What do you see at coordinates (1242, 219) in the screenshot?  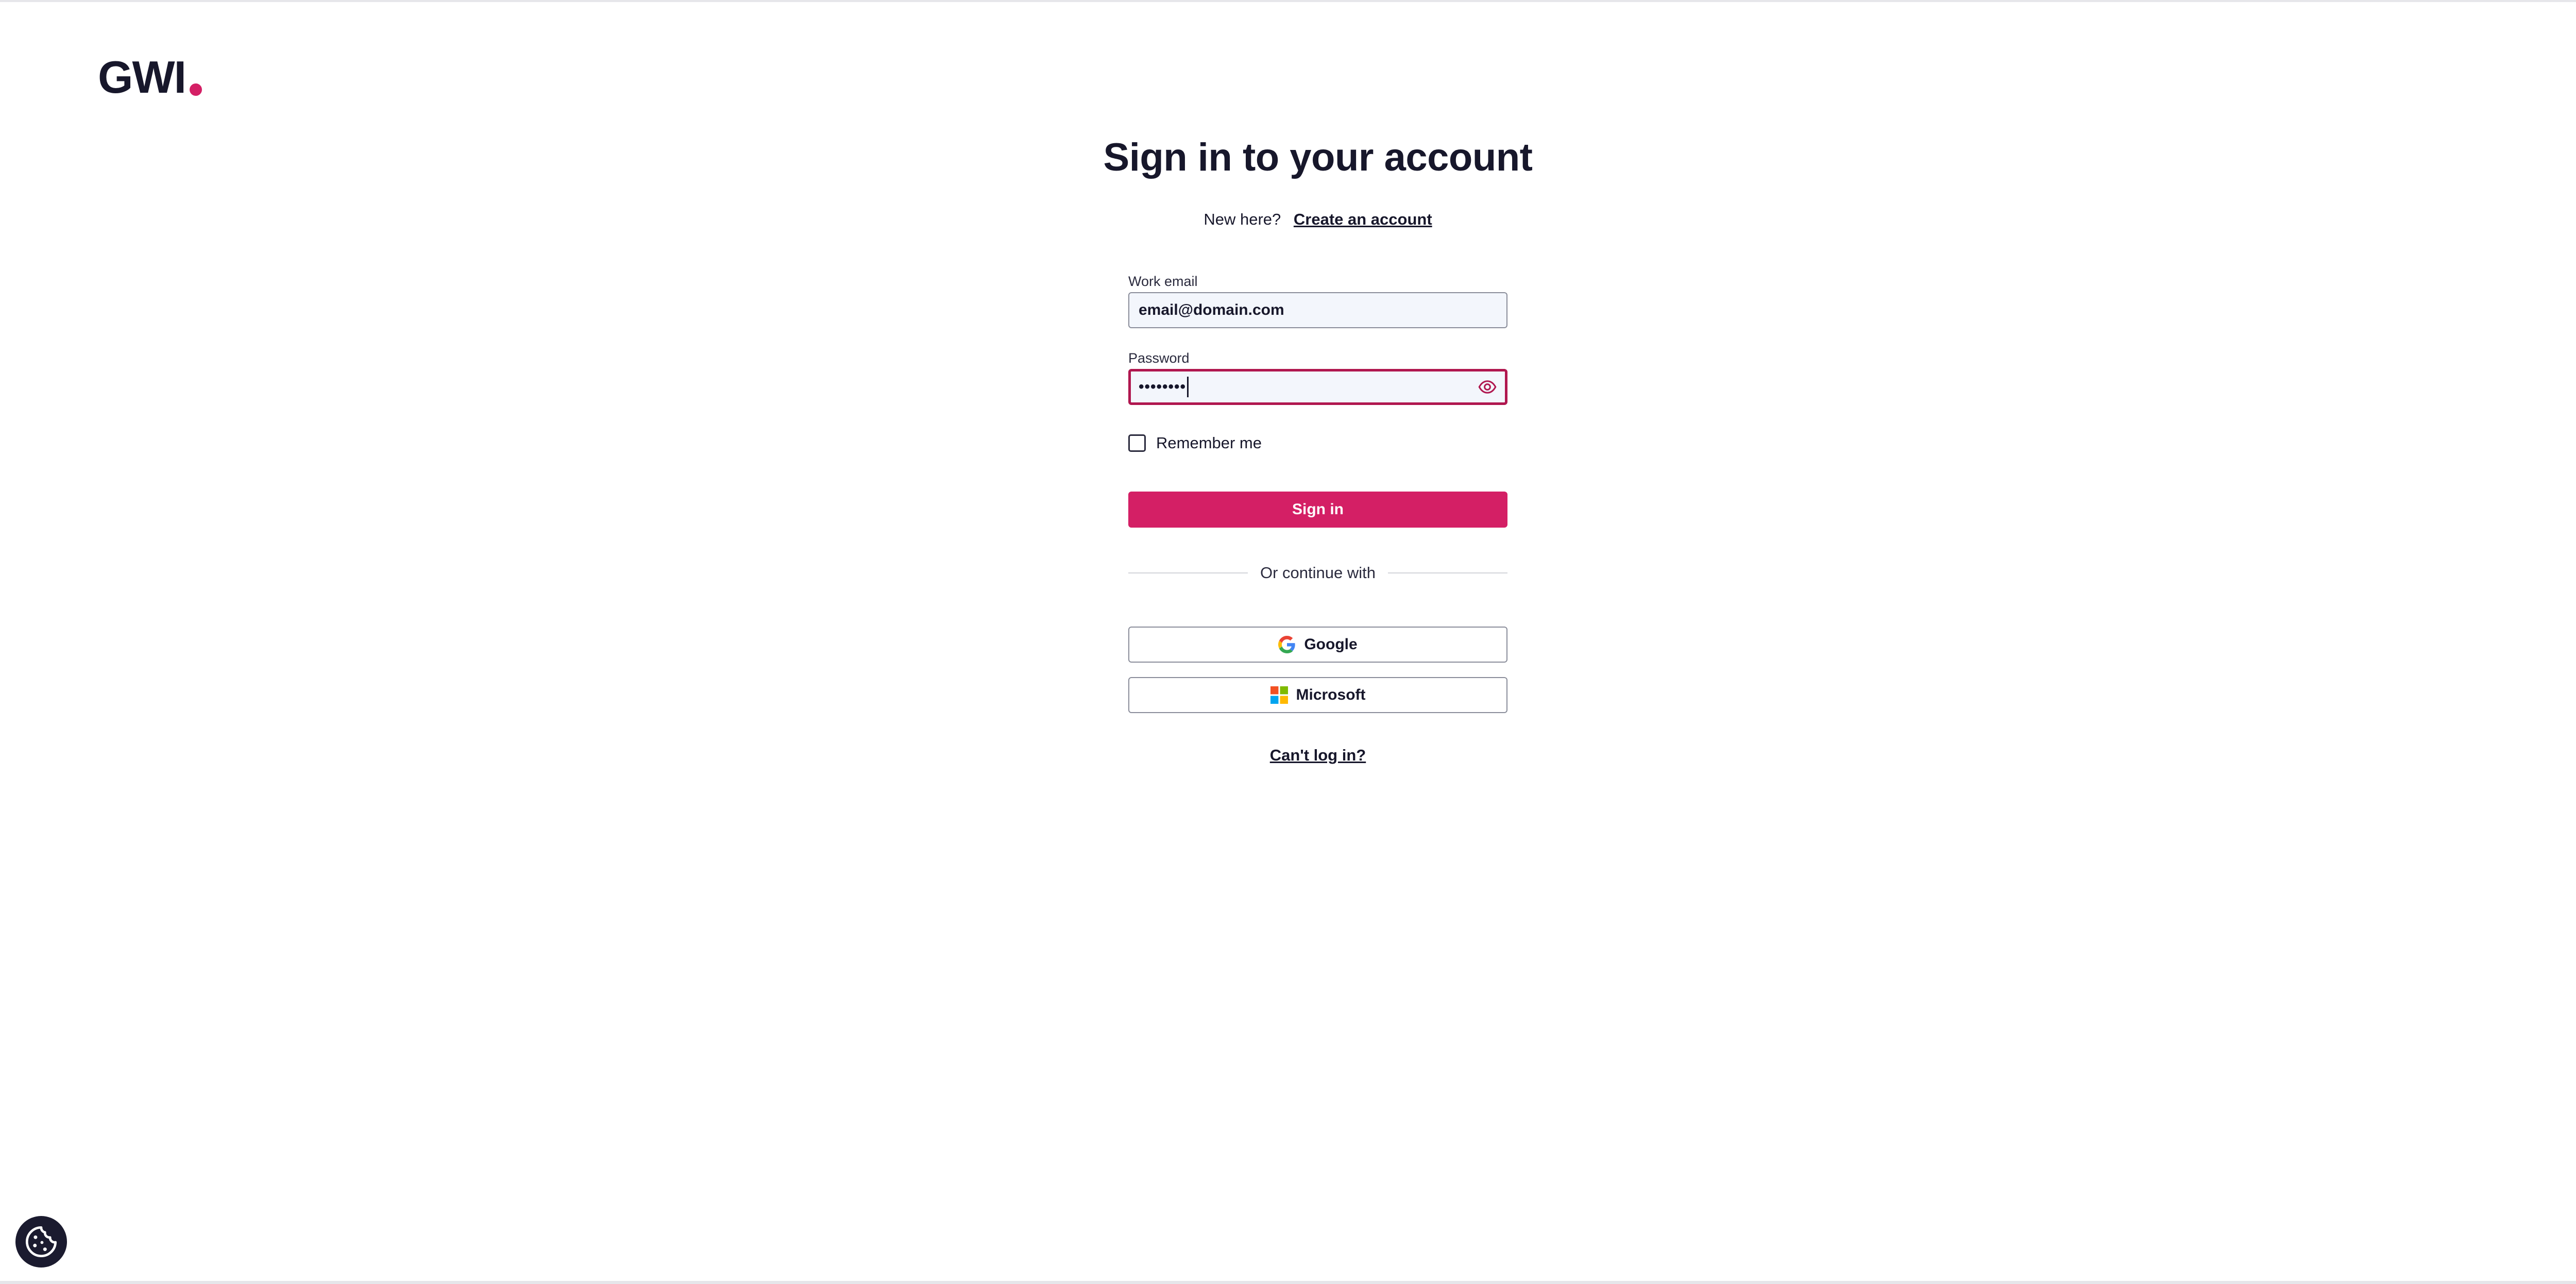 I see `signup-prompt-text: New here?` at bounding box center [1242, 219].